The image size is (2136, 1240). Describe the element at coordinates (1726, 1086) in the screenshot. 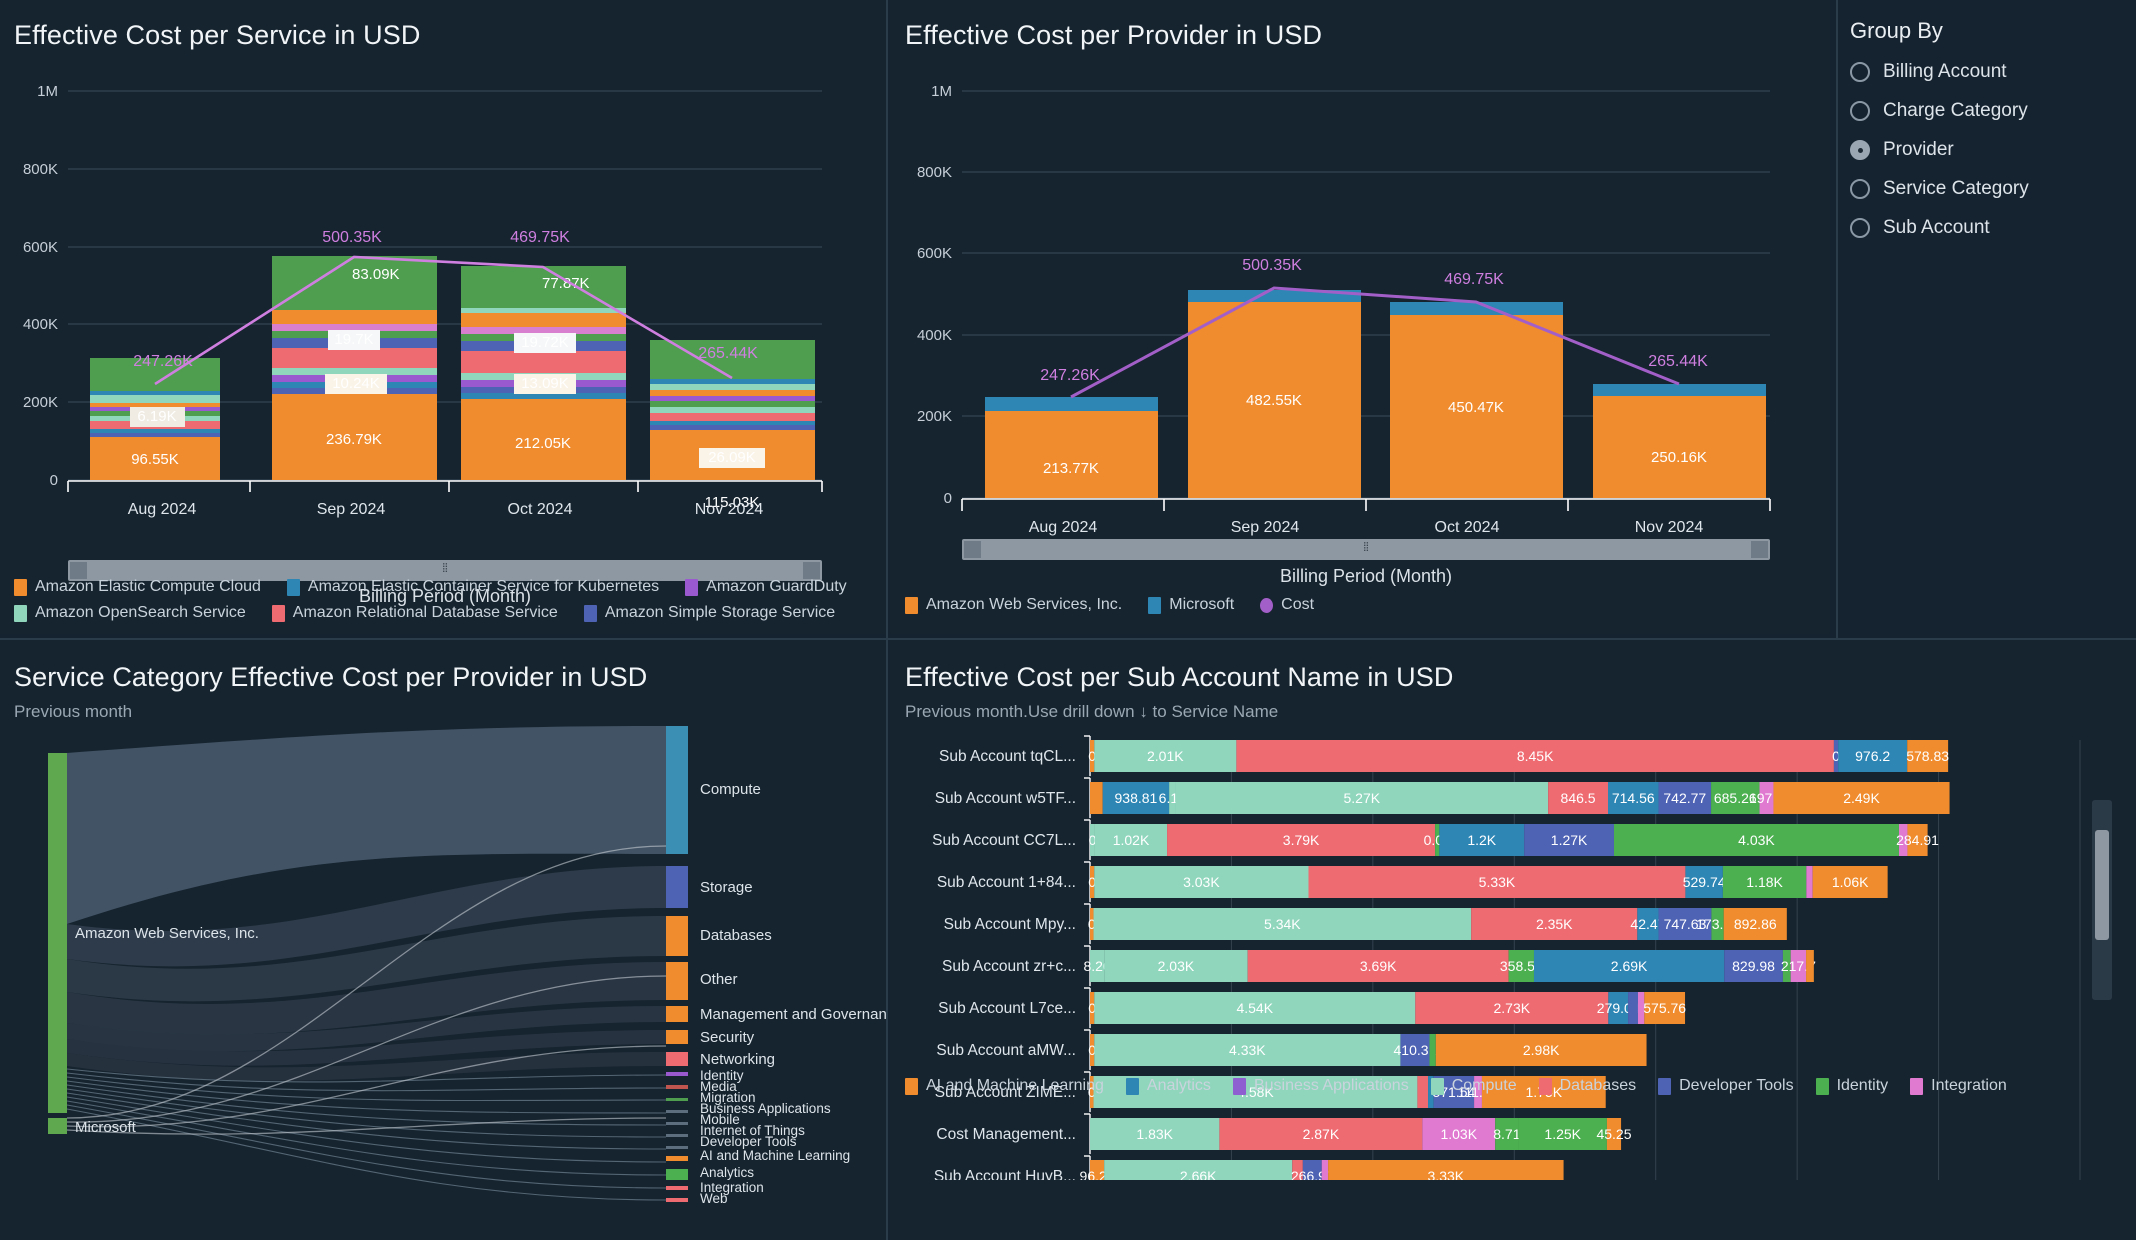

I see `panel4-legend-item: Developer Tools` at that location.